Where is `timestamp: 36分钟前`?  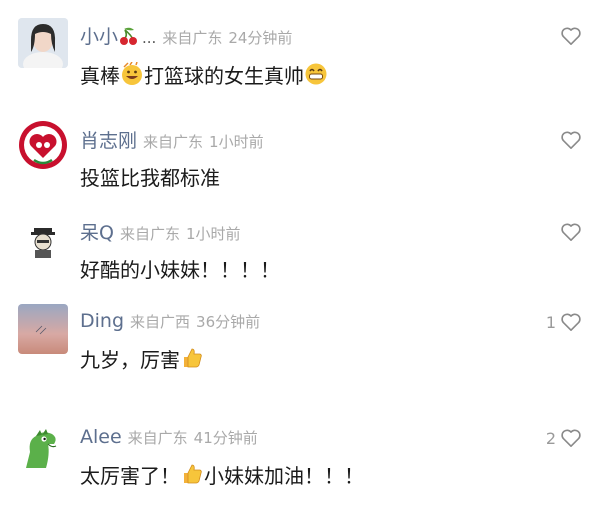
timestamp: 36分钟前 is located at coordinates (228, 322).